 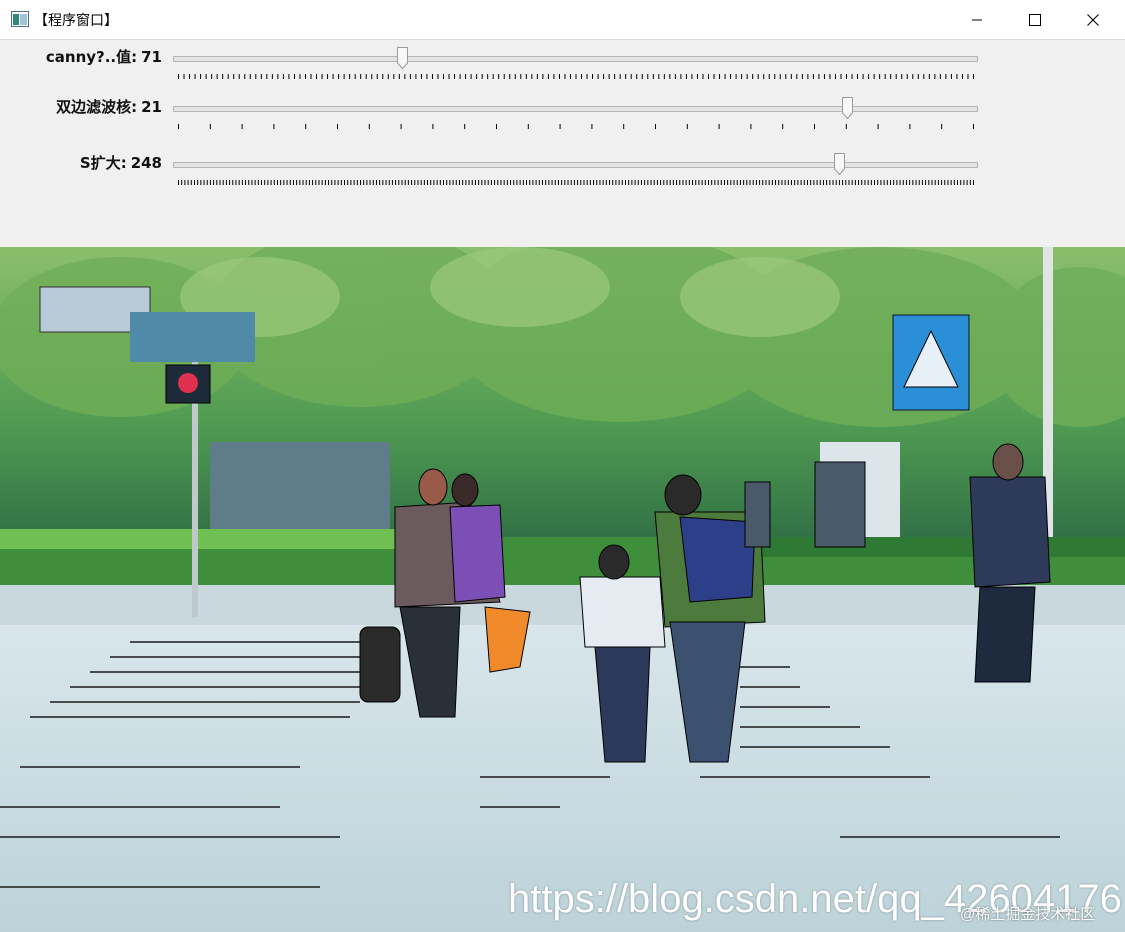 I want to click on maximize-button, so click(x=1035, y=19).